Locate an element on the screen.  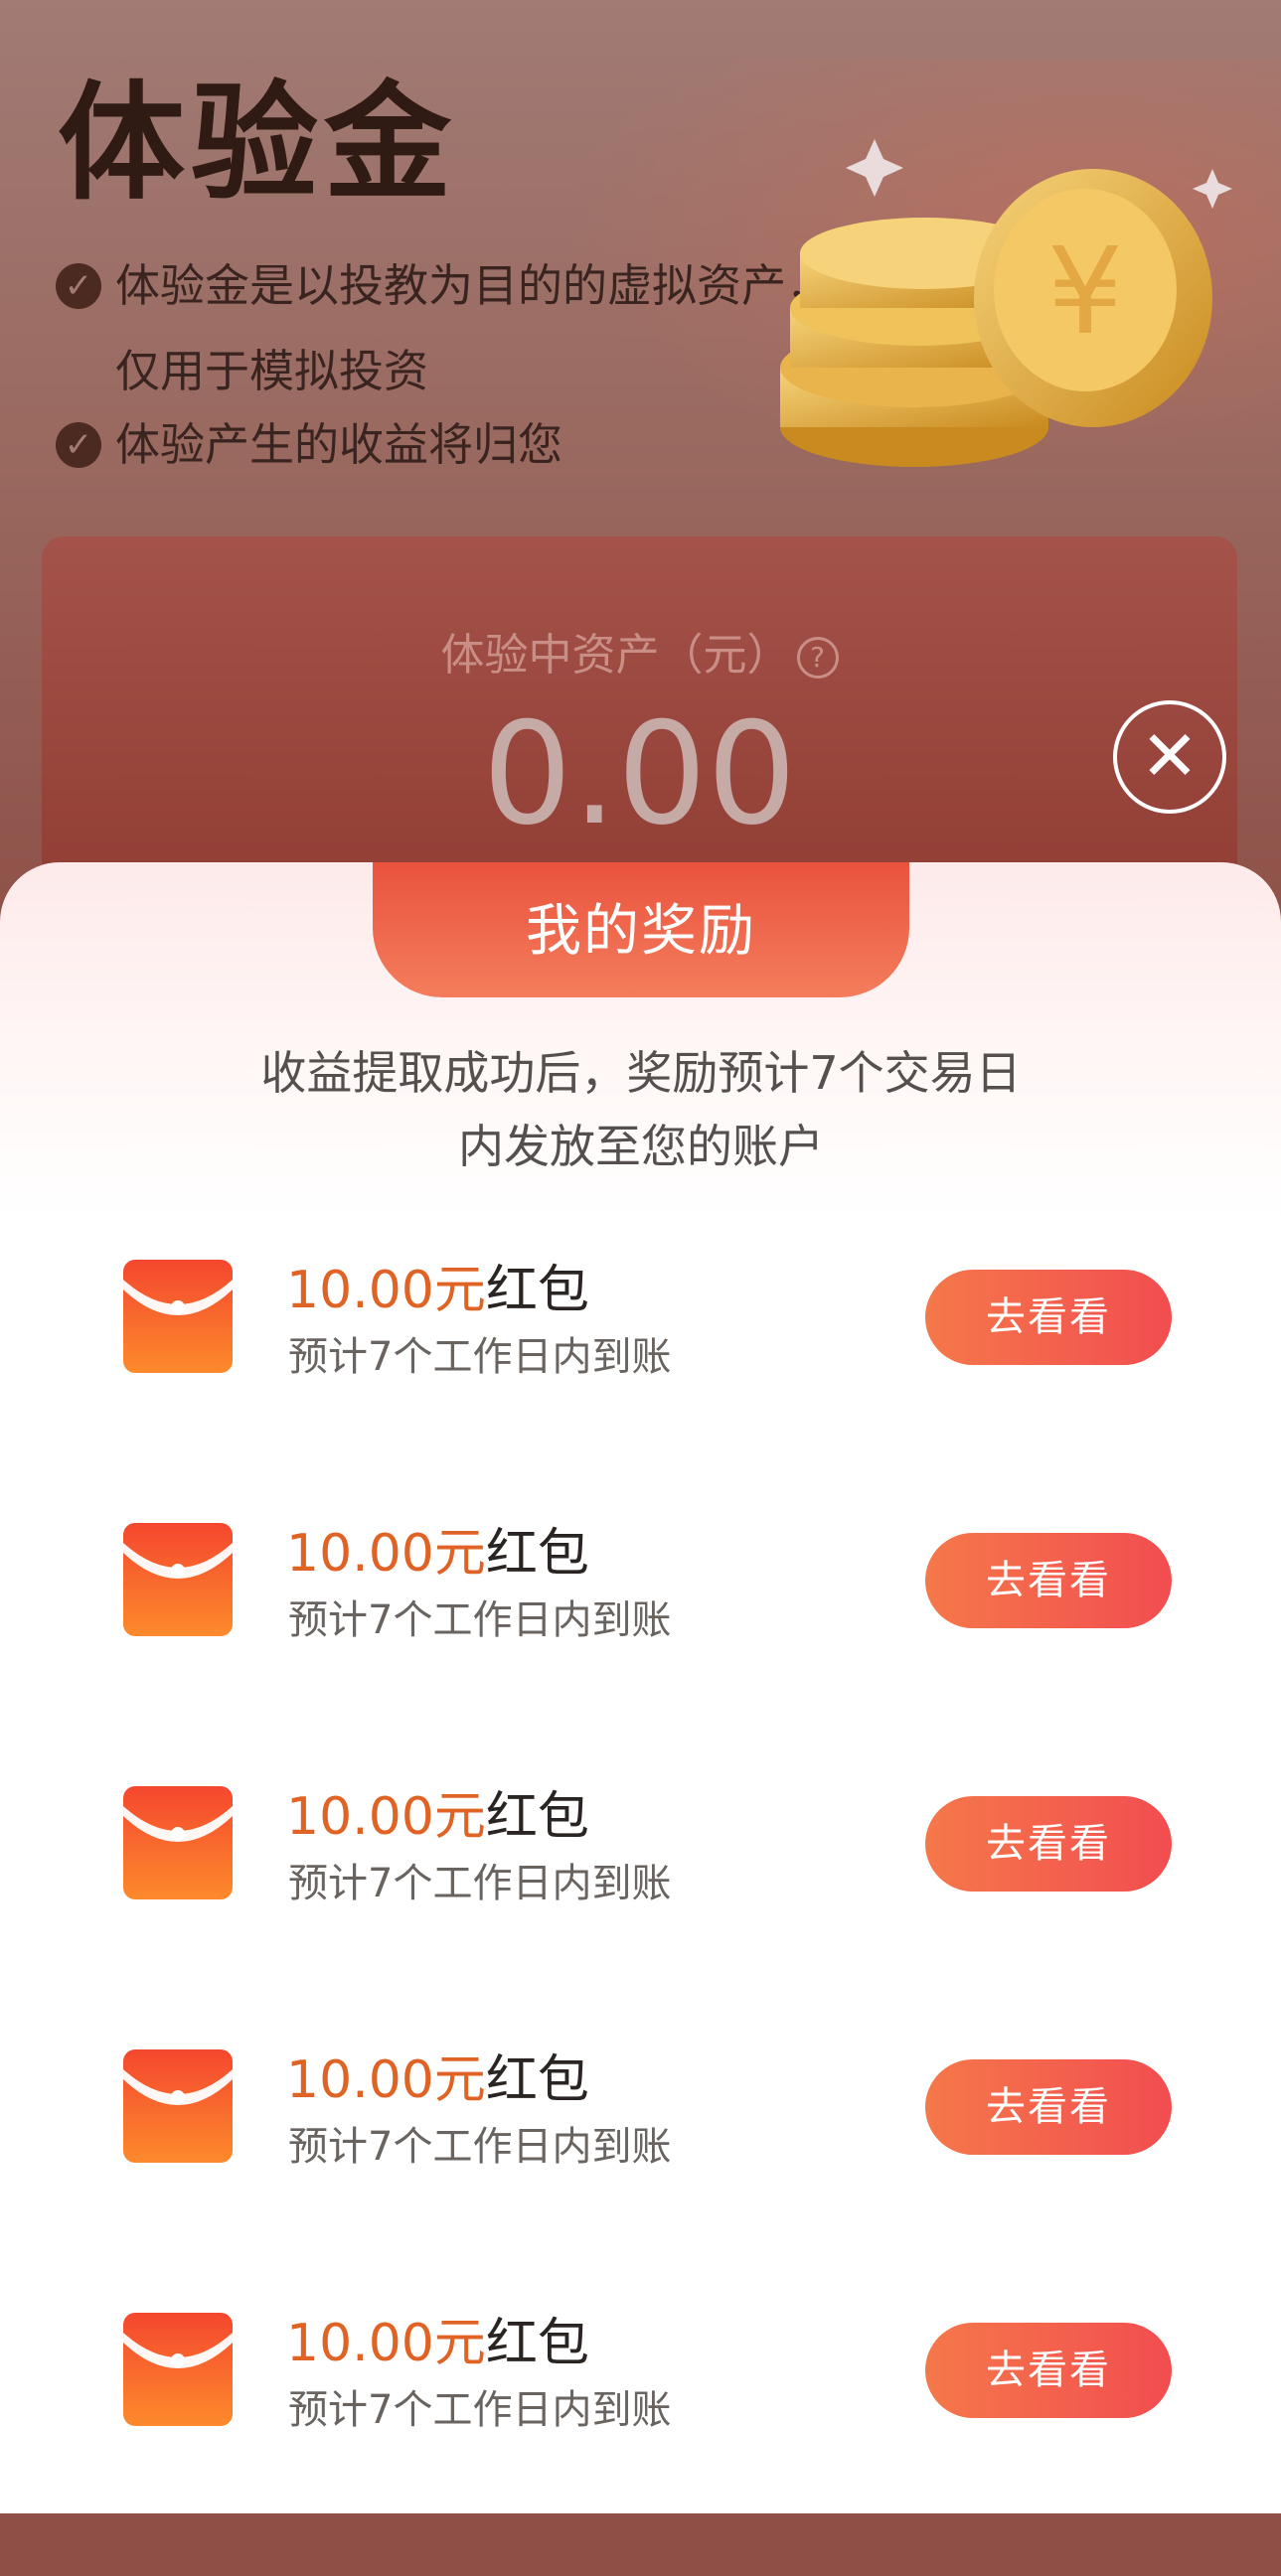
info-bullet-text: 体验金是以投教为目的的虚拟资产，仅用于模拟投资 is located at coordinates (473, 328).